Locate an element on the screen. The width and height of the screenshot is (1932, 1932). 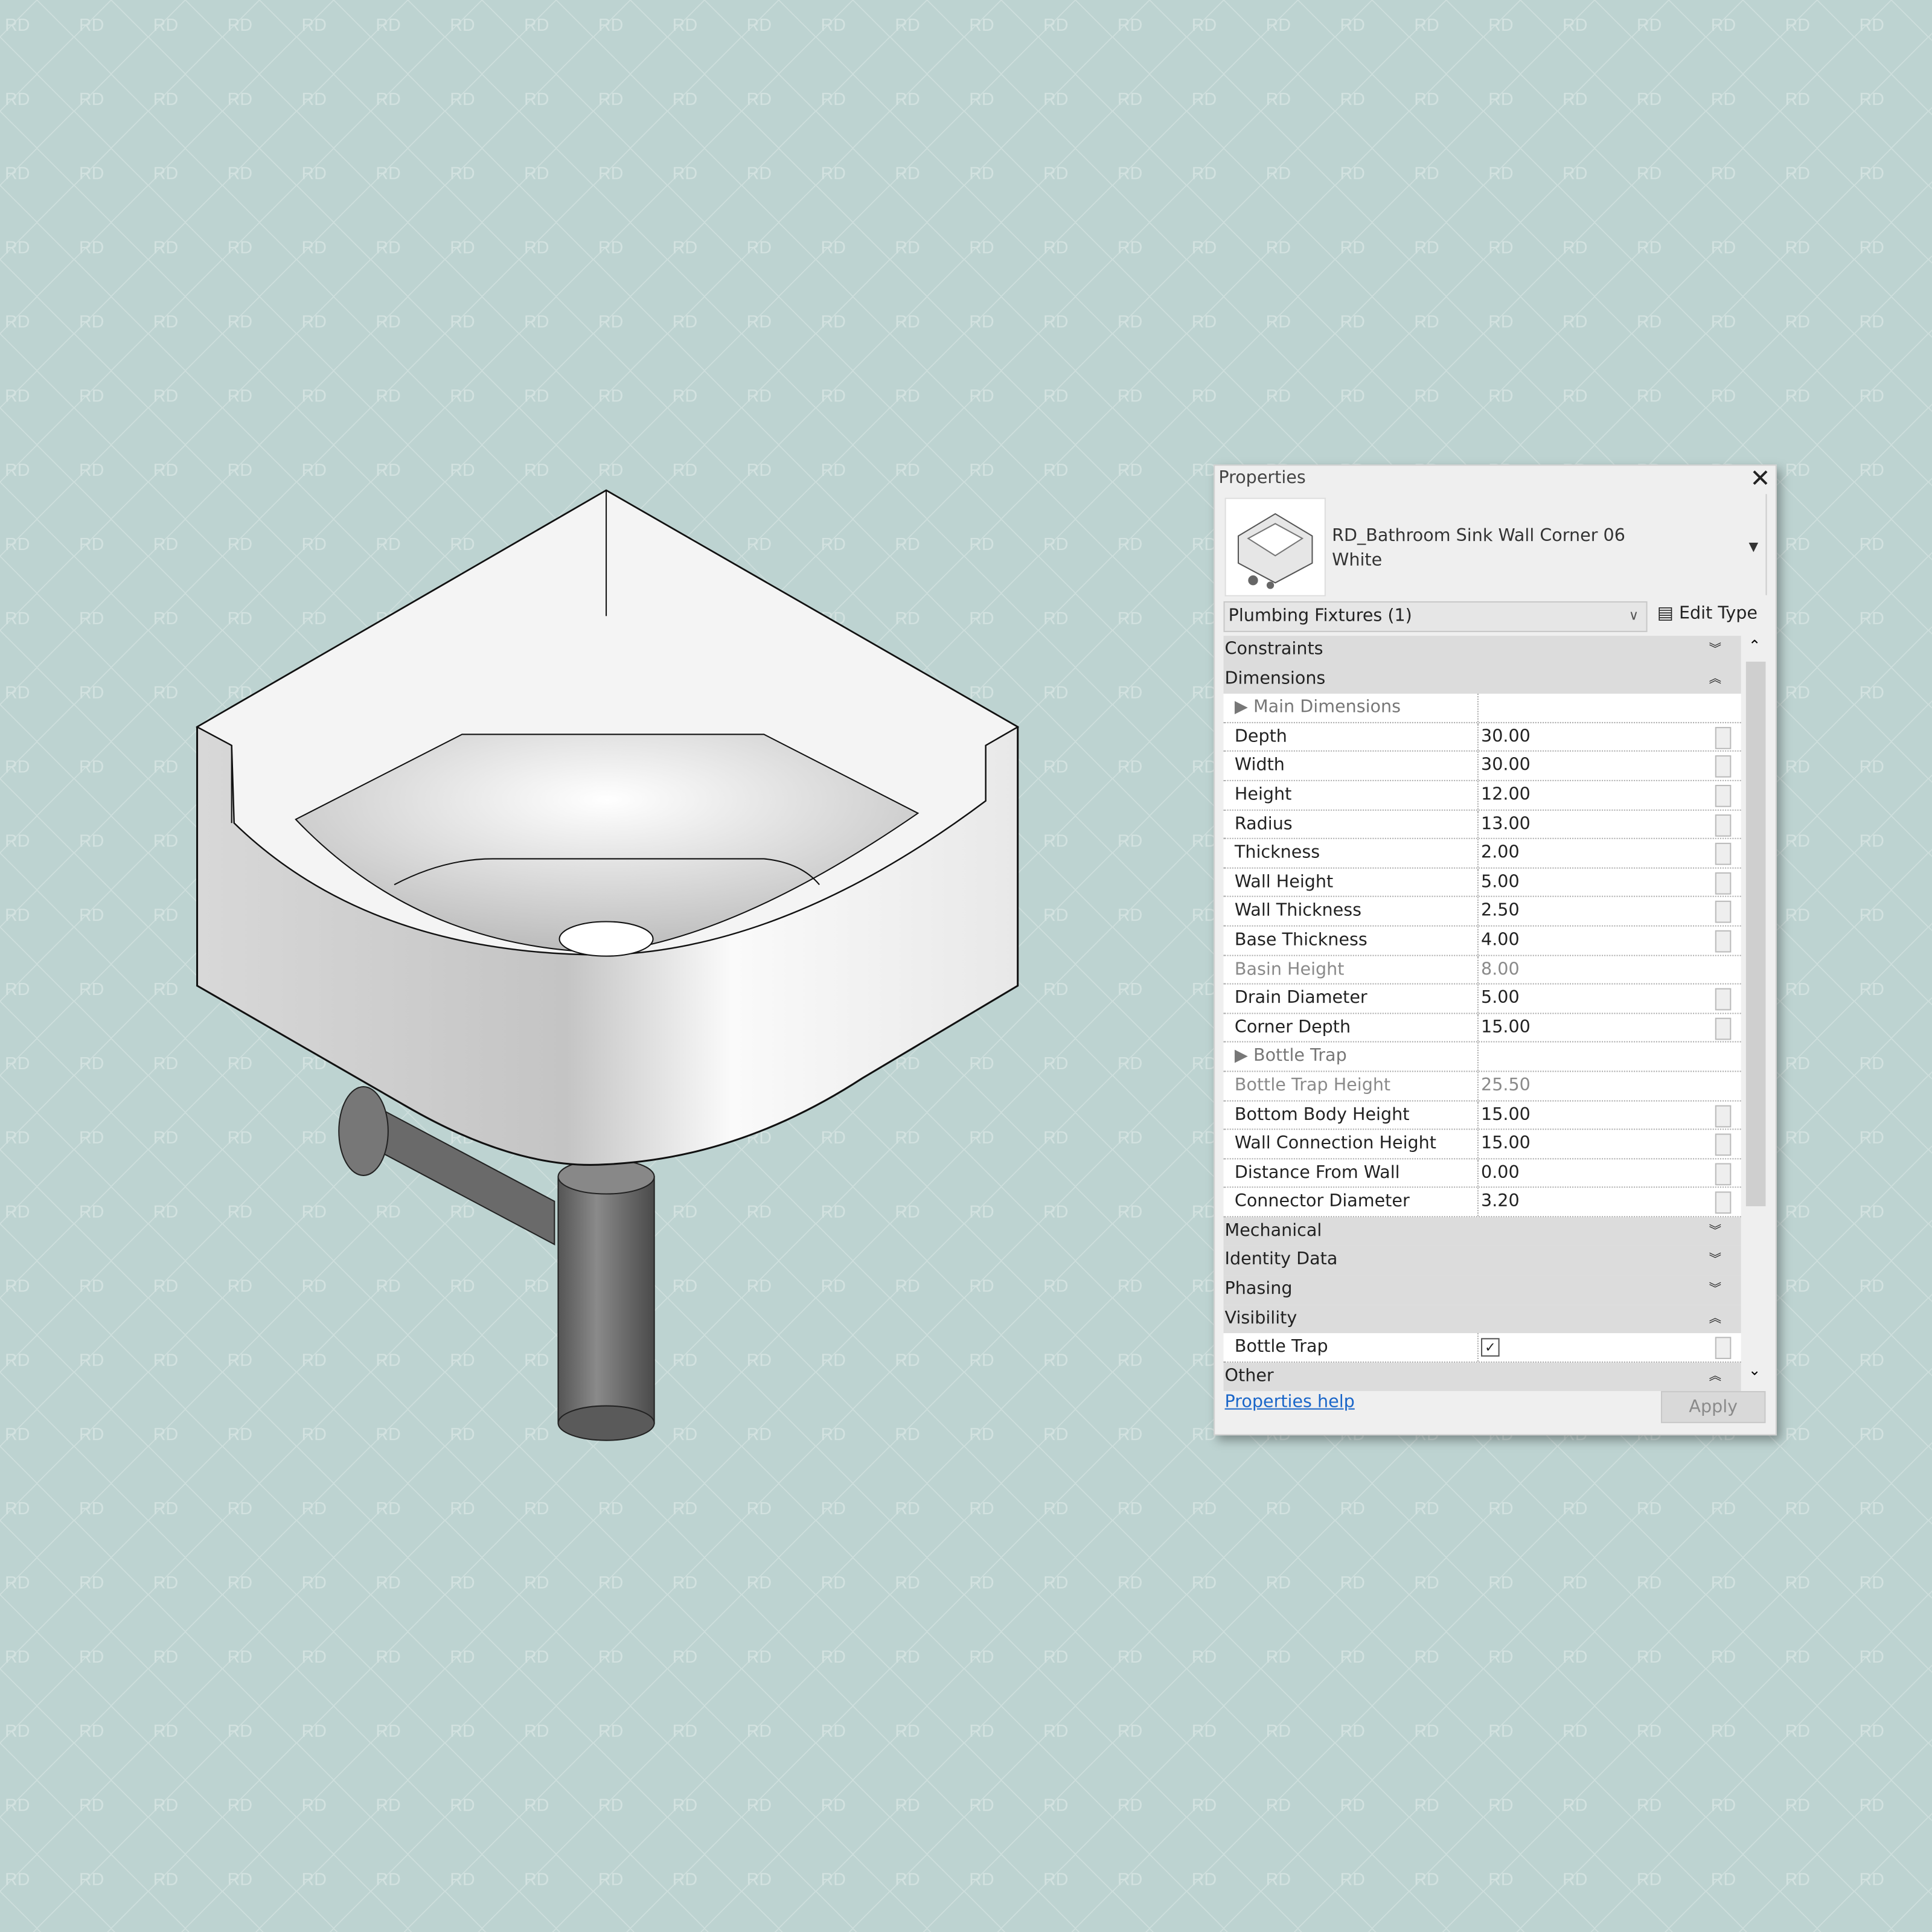
parameter-label: Basin Height is located at coordinates (1289, 969).